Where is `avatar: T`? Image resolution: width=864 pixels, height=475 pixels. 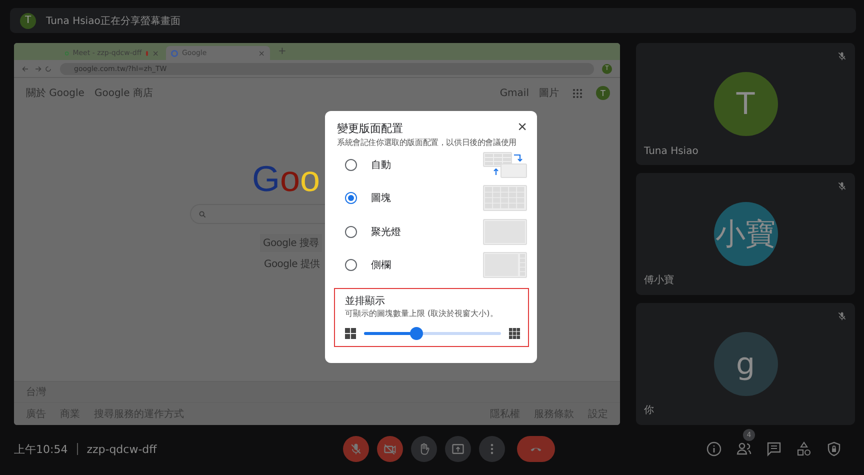
avatar: T is located at coordinates (28, 20).